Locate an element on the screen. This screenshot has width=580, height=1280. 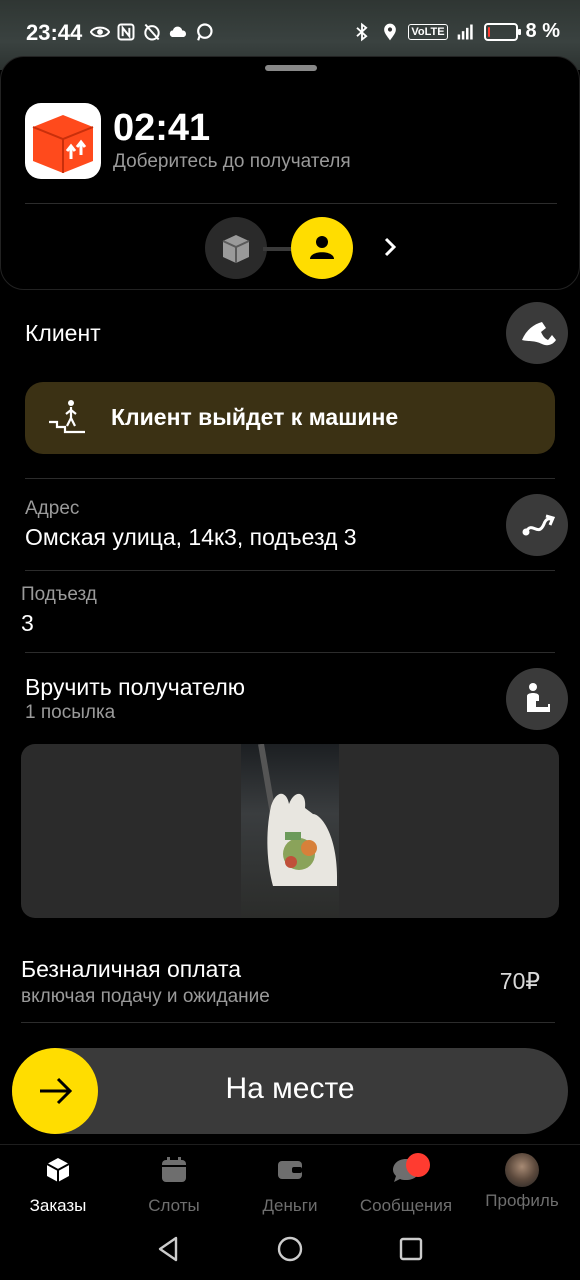
unread-badge is located at coordinates (418, 1165).